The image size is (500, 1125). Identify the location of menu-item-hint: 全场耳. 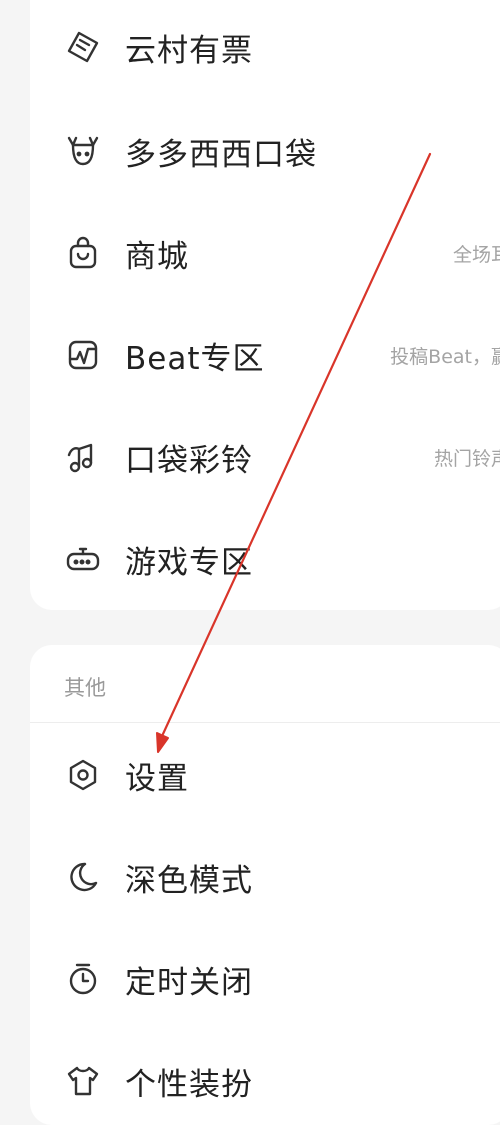
(476, 254).